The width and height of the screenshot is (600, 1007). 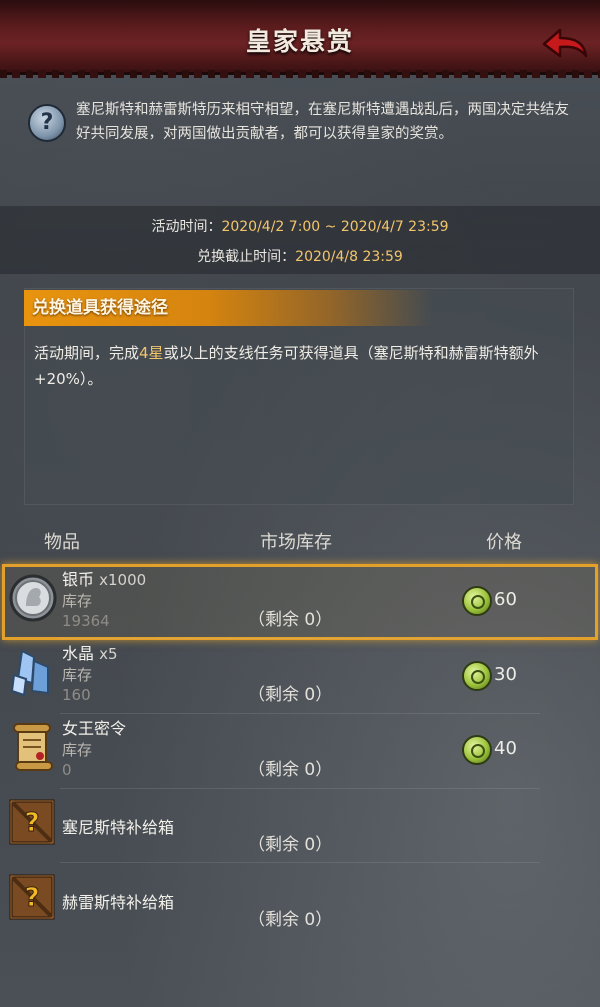 I want to click on stock-value-crystal: 160, so click(x=76, y=695).